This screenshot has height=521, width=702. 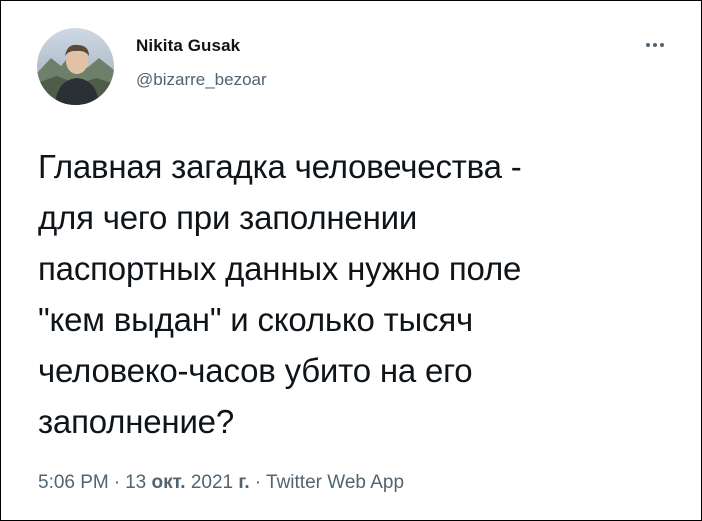 I want to click on tweet-meta: 5:06 PM · 13 окт. 2021 г. · Twitter Web App, so click(x=221, y=483).